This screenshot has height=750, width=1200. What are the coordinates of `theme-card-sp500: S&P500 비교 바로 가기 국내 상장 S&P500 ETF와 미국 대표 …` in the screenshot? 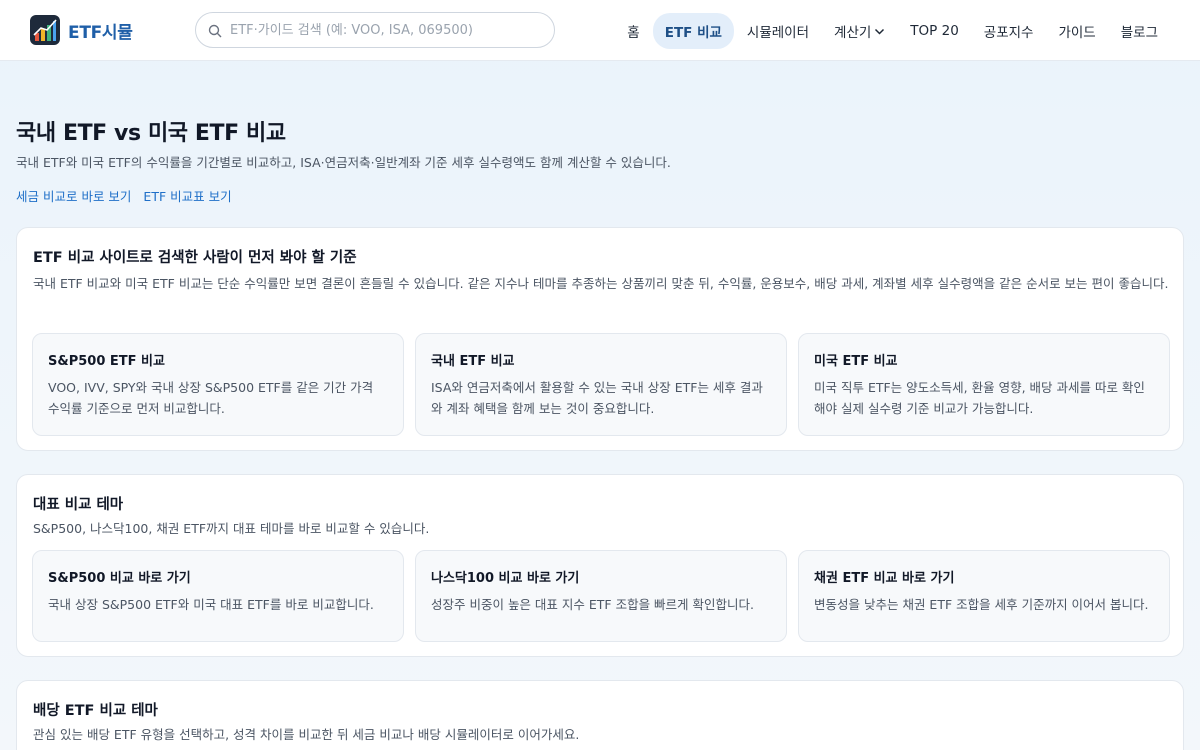 It's located at (218, 596).